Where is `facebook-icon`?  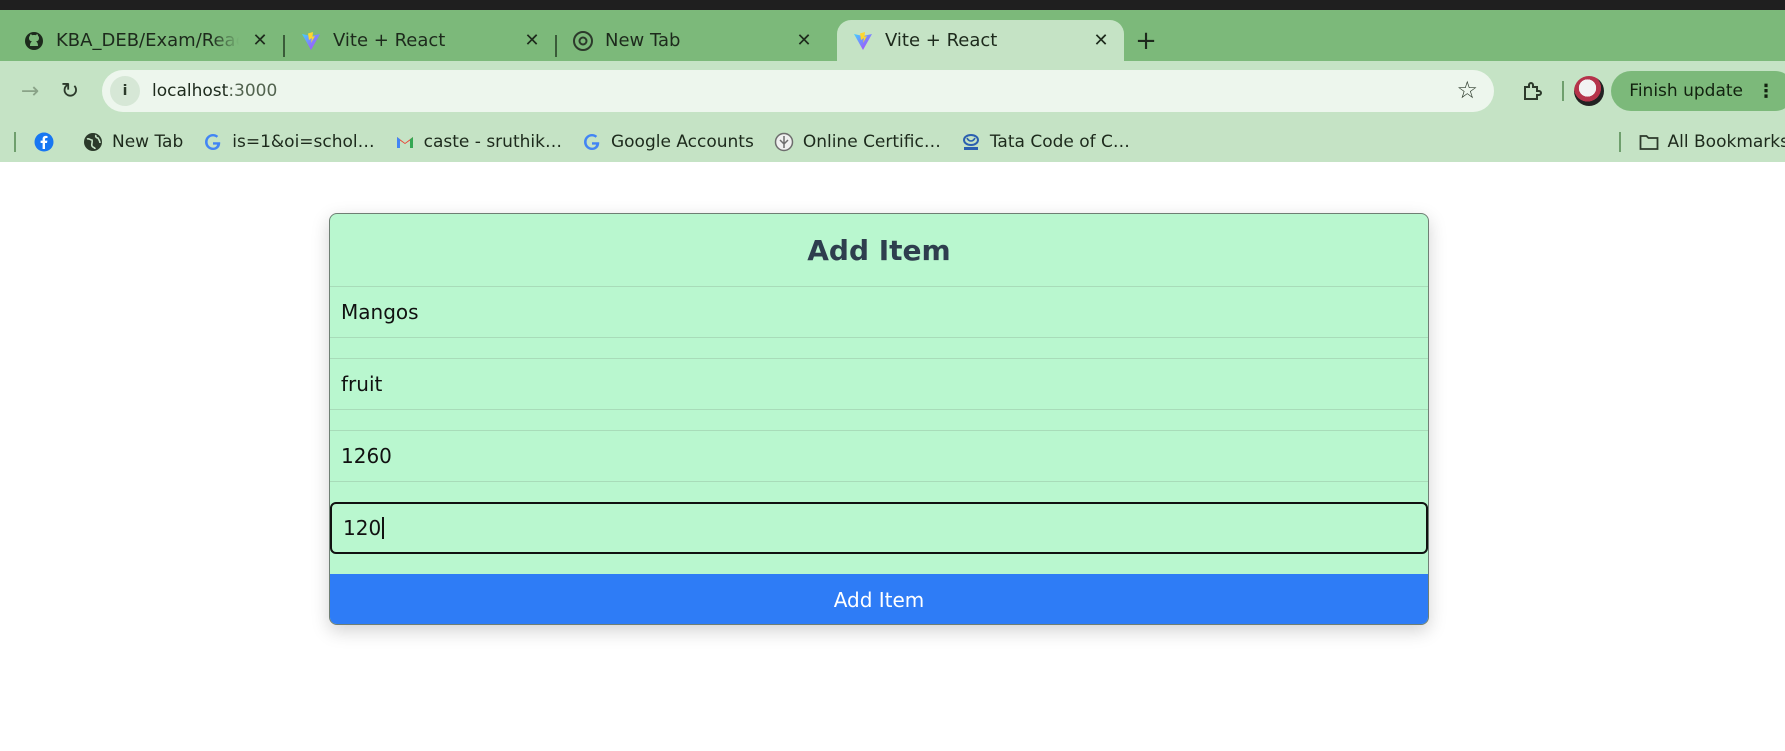
facebook-icon is located at coordinates (44, 142).